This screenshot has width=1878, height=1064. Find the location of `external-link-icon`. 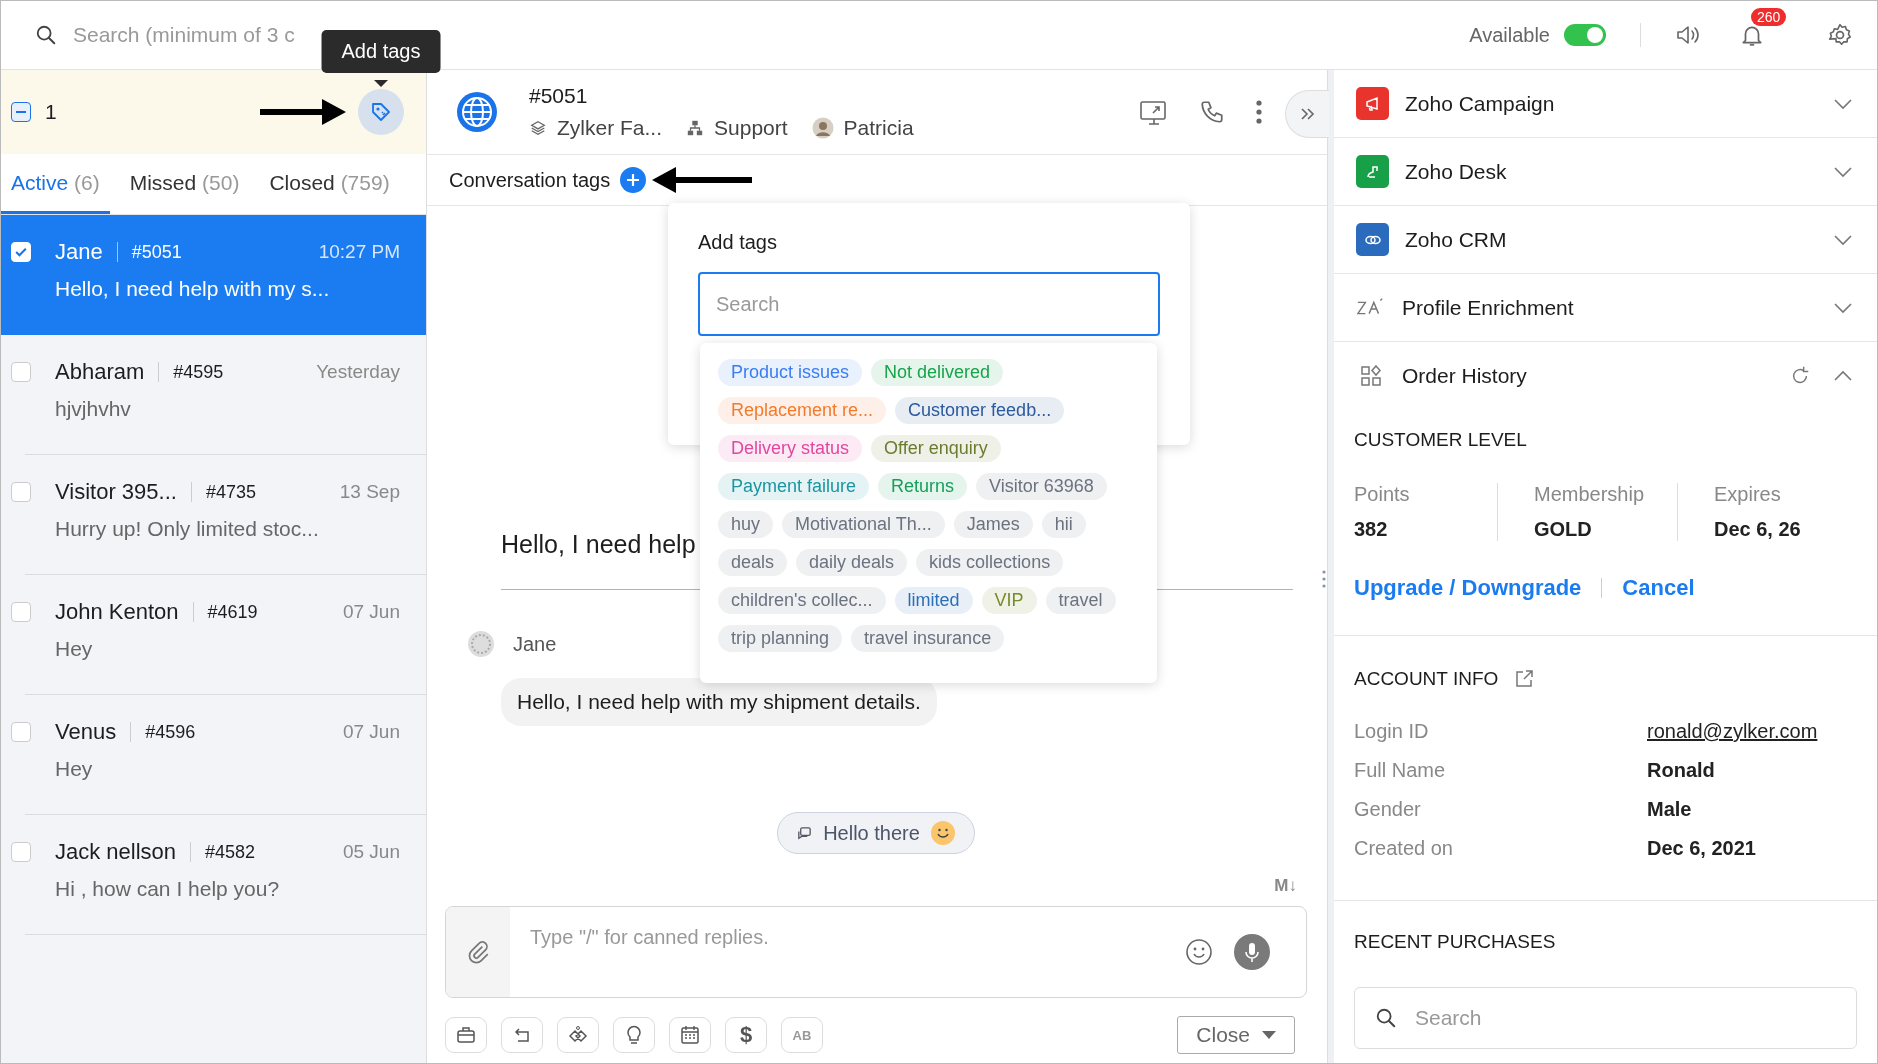

external-link-icon is located at coordinates (1524, 679).